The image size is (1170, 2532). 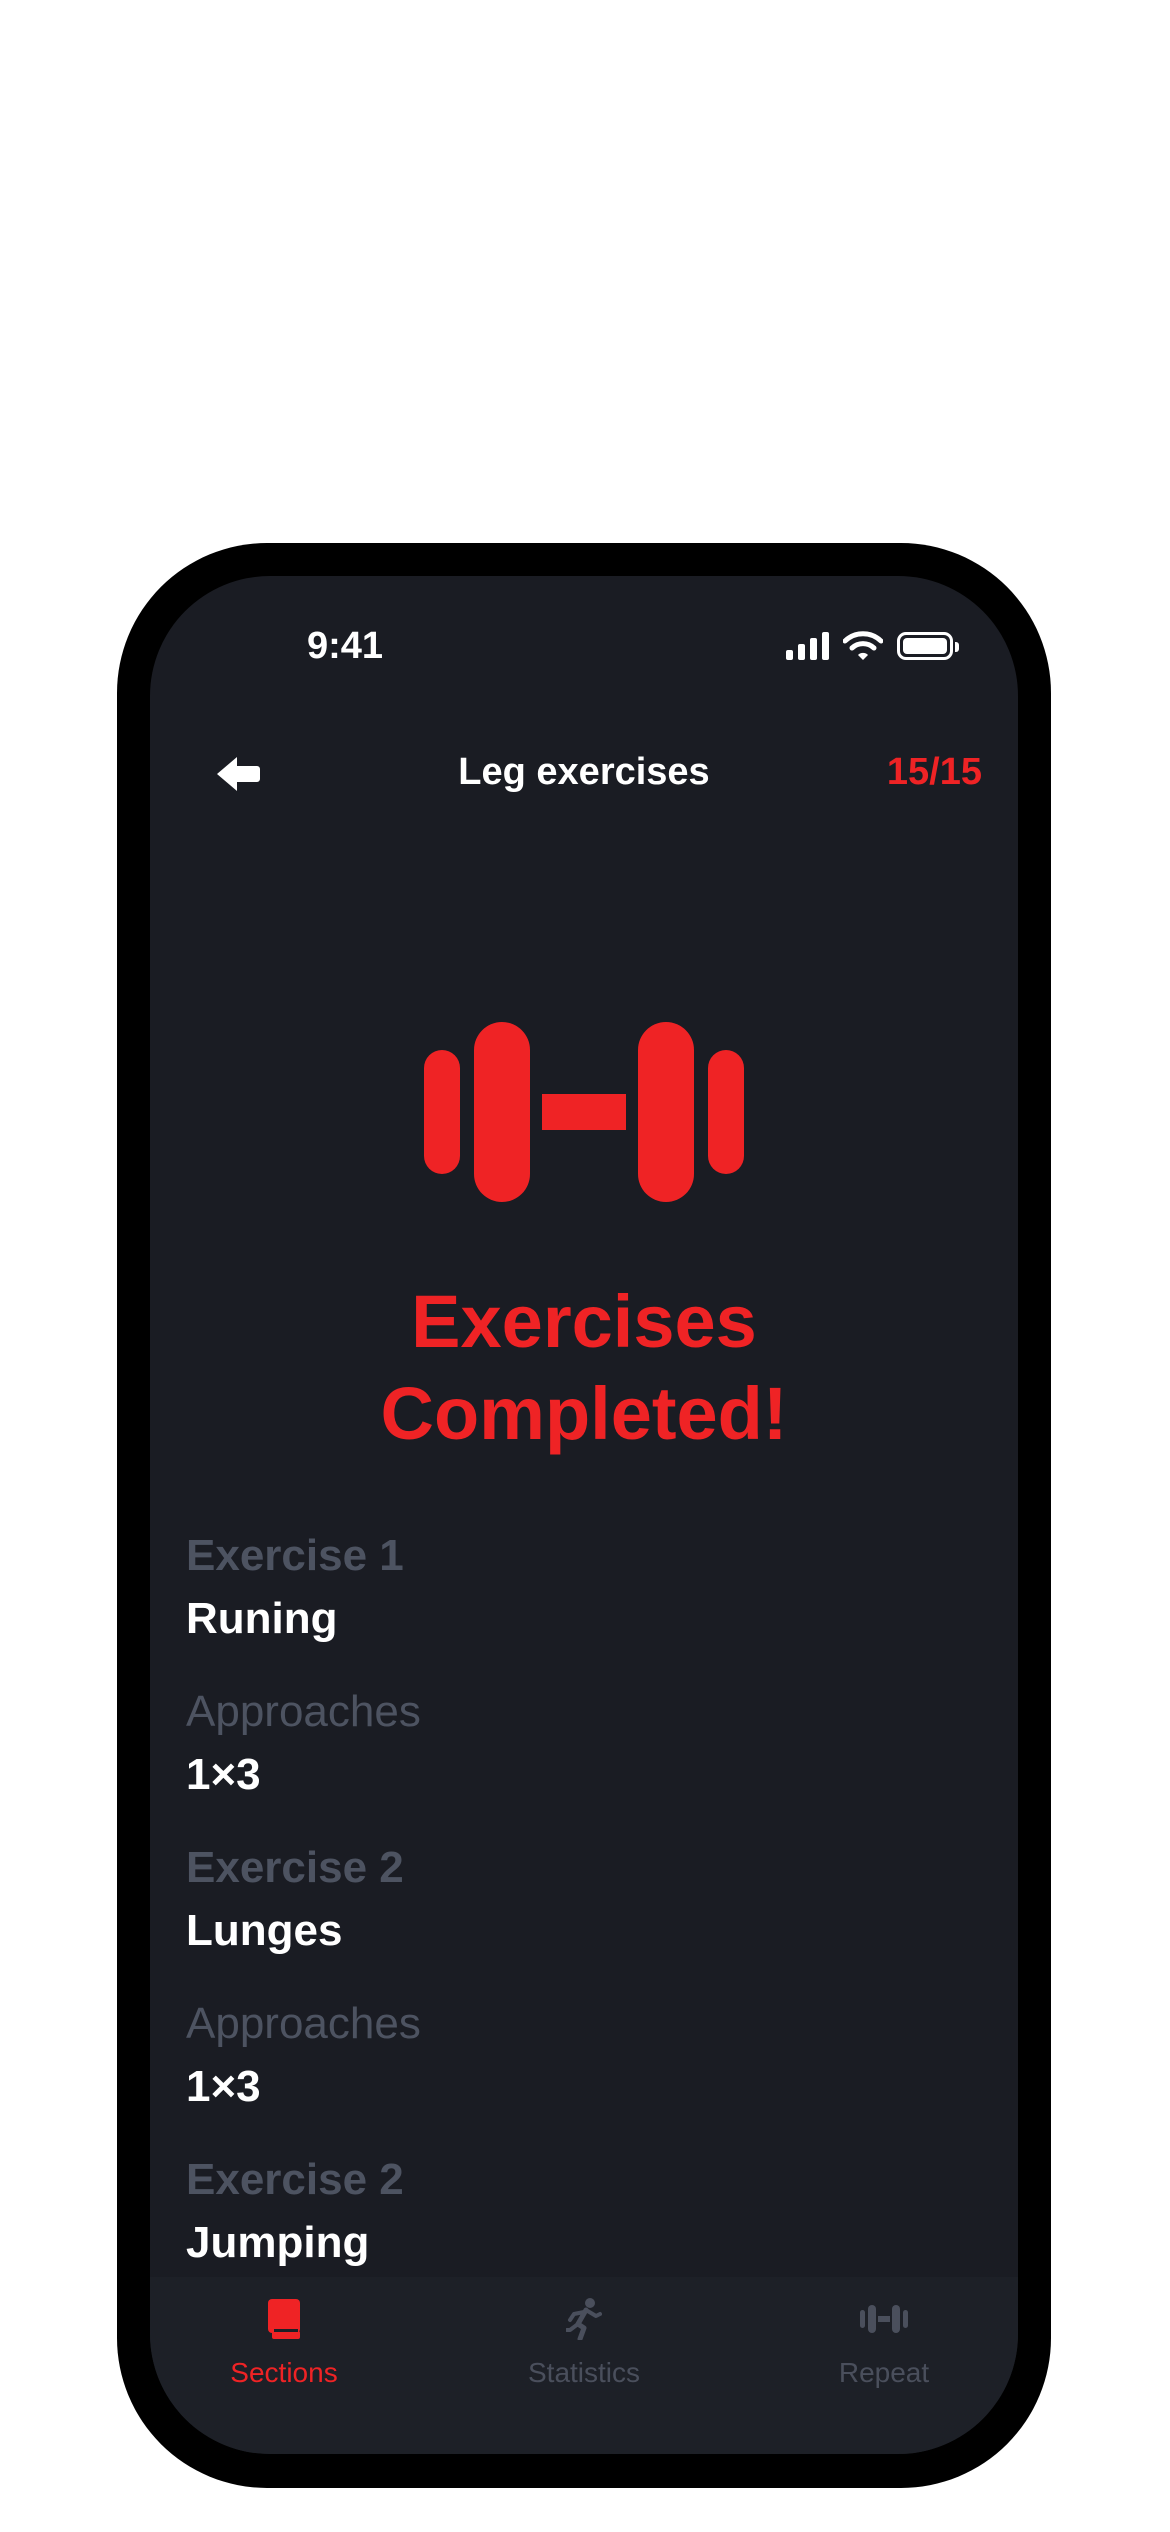 I want to click on back-button, so click(x=238, y=774).